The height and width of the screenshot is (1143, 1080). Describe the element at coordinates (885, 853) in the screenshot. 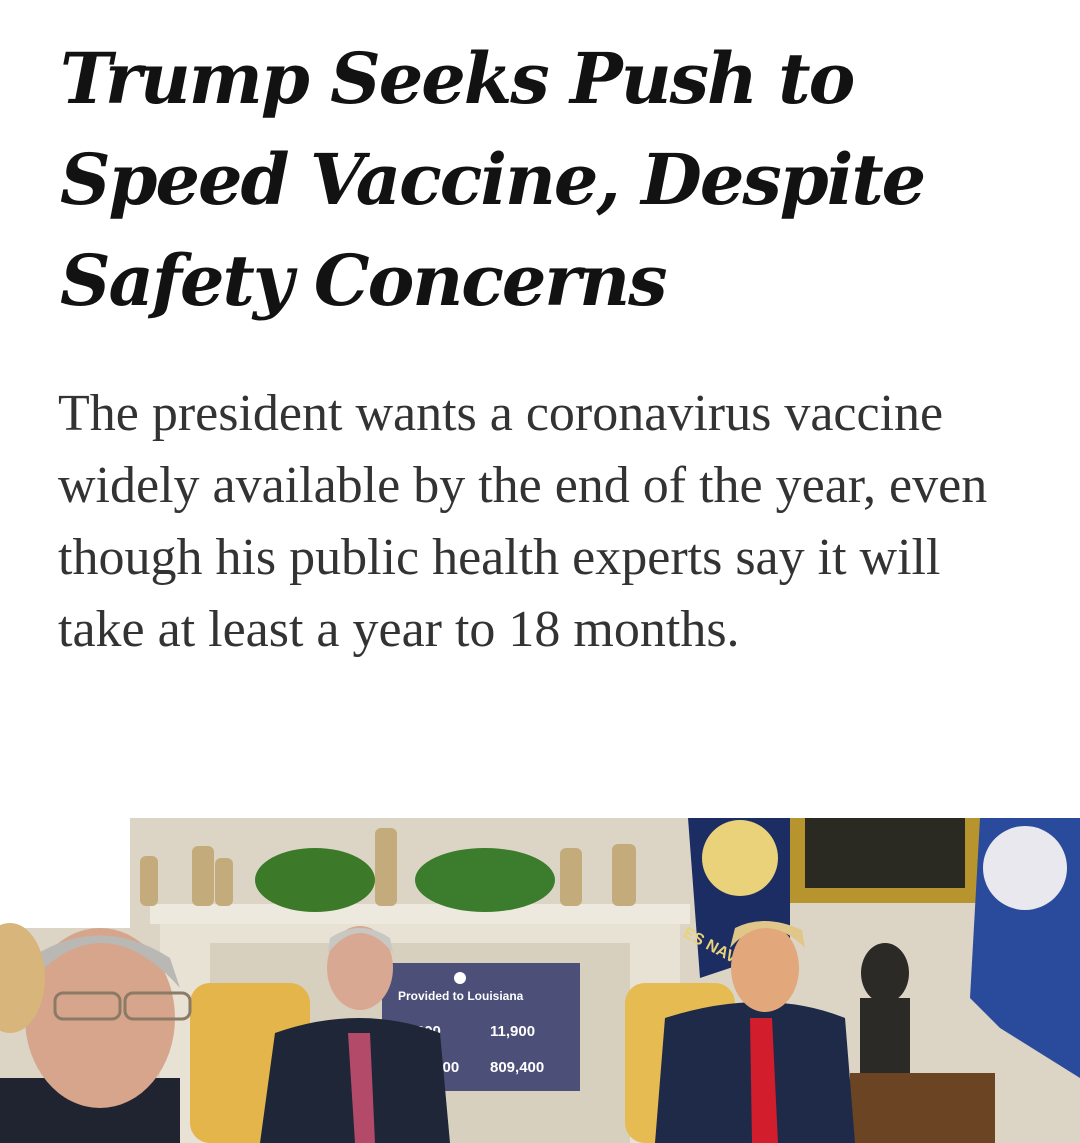

I see `painting` at that location.